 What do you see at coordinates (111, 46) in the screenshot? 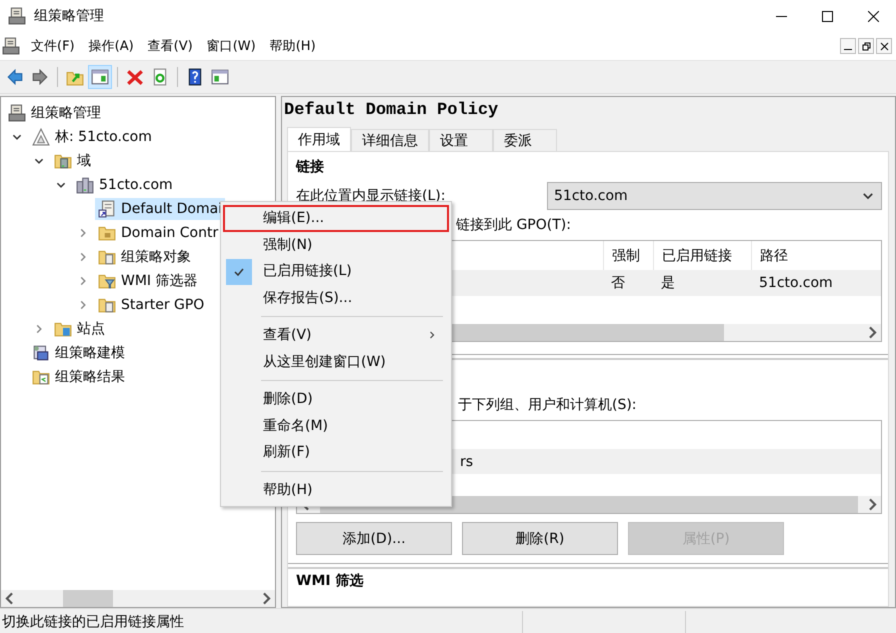
I see `menu-item: 操作(A)` at bounding box center [111, 46].